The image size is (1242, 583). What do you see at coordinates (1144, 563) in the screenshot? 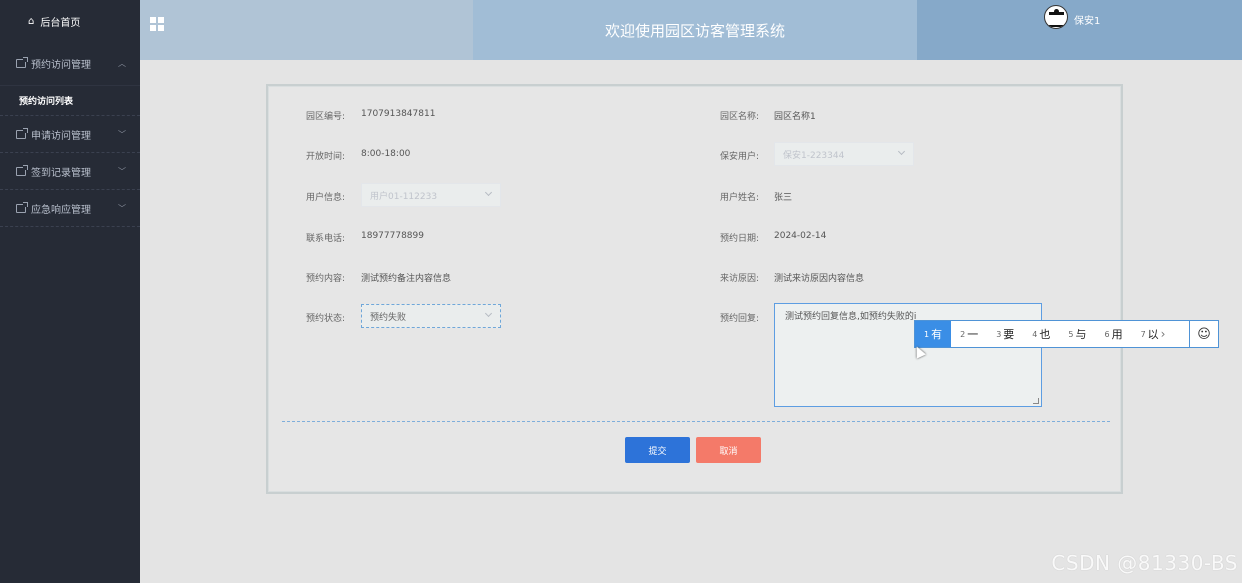
I see `watermark: CSDN @81330-BS` at bounding box center [1144, 563].